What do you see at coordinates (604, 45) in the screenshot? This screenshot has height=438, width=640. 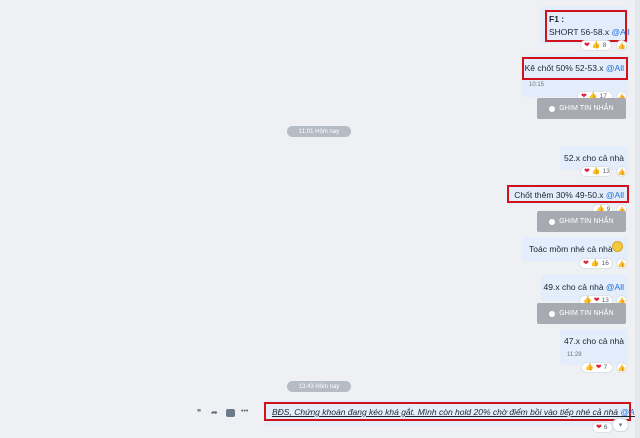 I see `reaction-count: 8` at bounding box center [604, 45].